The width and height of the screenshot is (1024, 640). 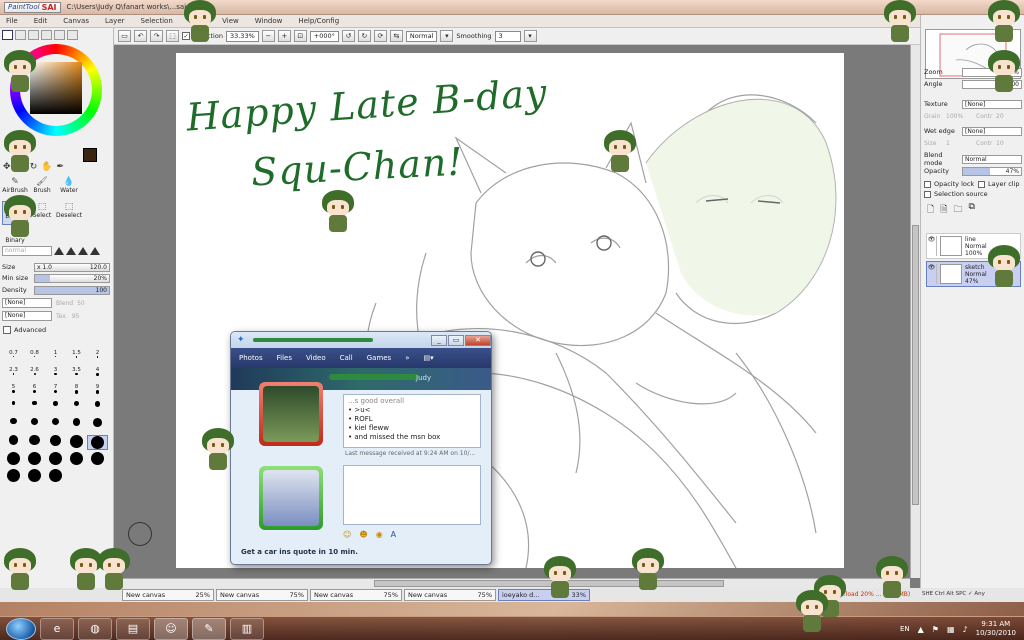 What do you see at coordinates (172, 36) in the screenshot?
I see `deselect-button: ⬚` at bounding box center [172, 36].